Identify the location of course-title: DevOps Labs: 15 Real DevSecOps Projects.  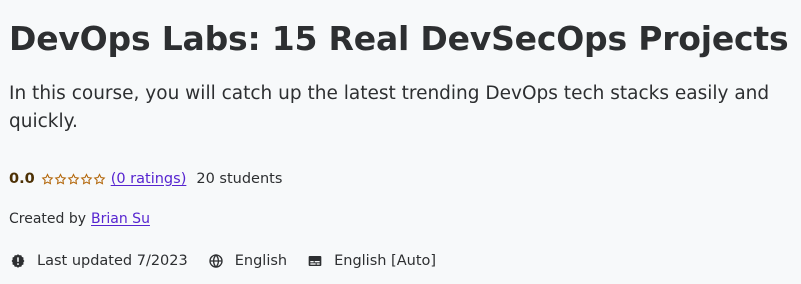
(399, 38).